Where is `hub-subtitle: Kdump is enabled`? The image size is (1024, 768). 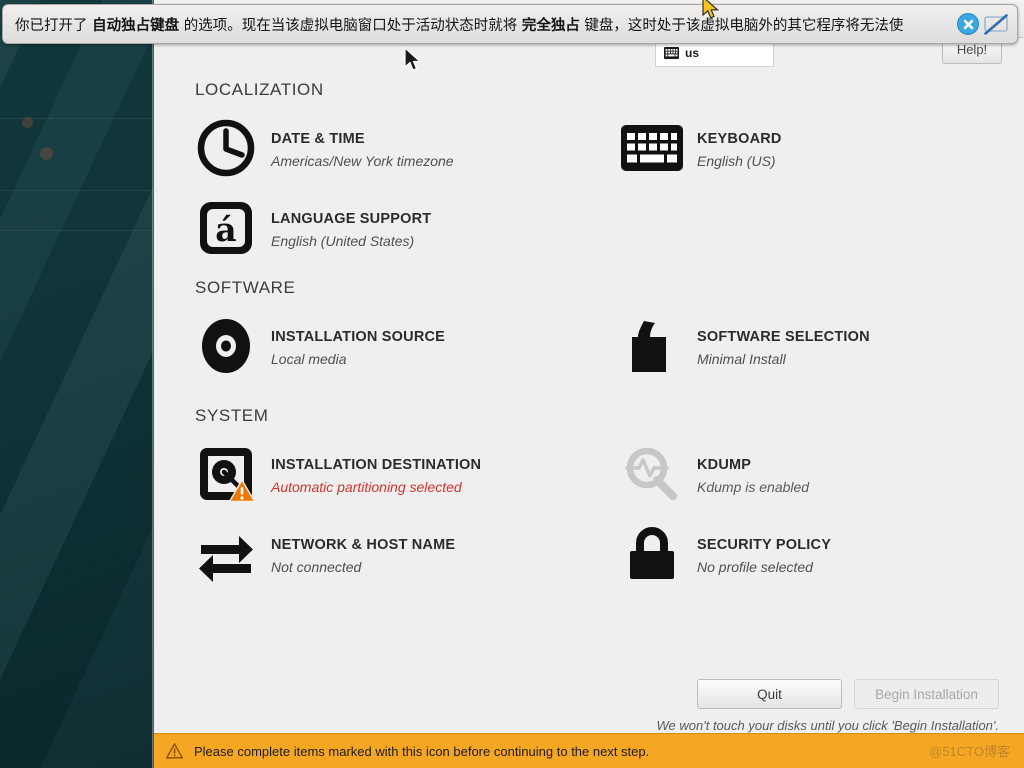
hub-subtitle: Kdump is enabled is located at coordinates (753, 487).